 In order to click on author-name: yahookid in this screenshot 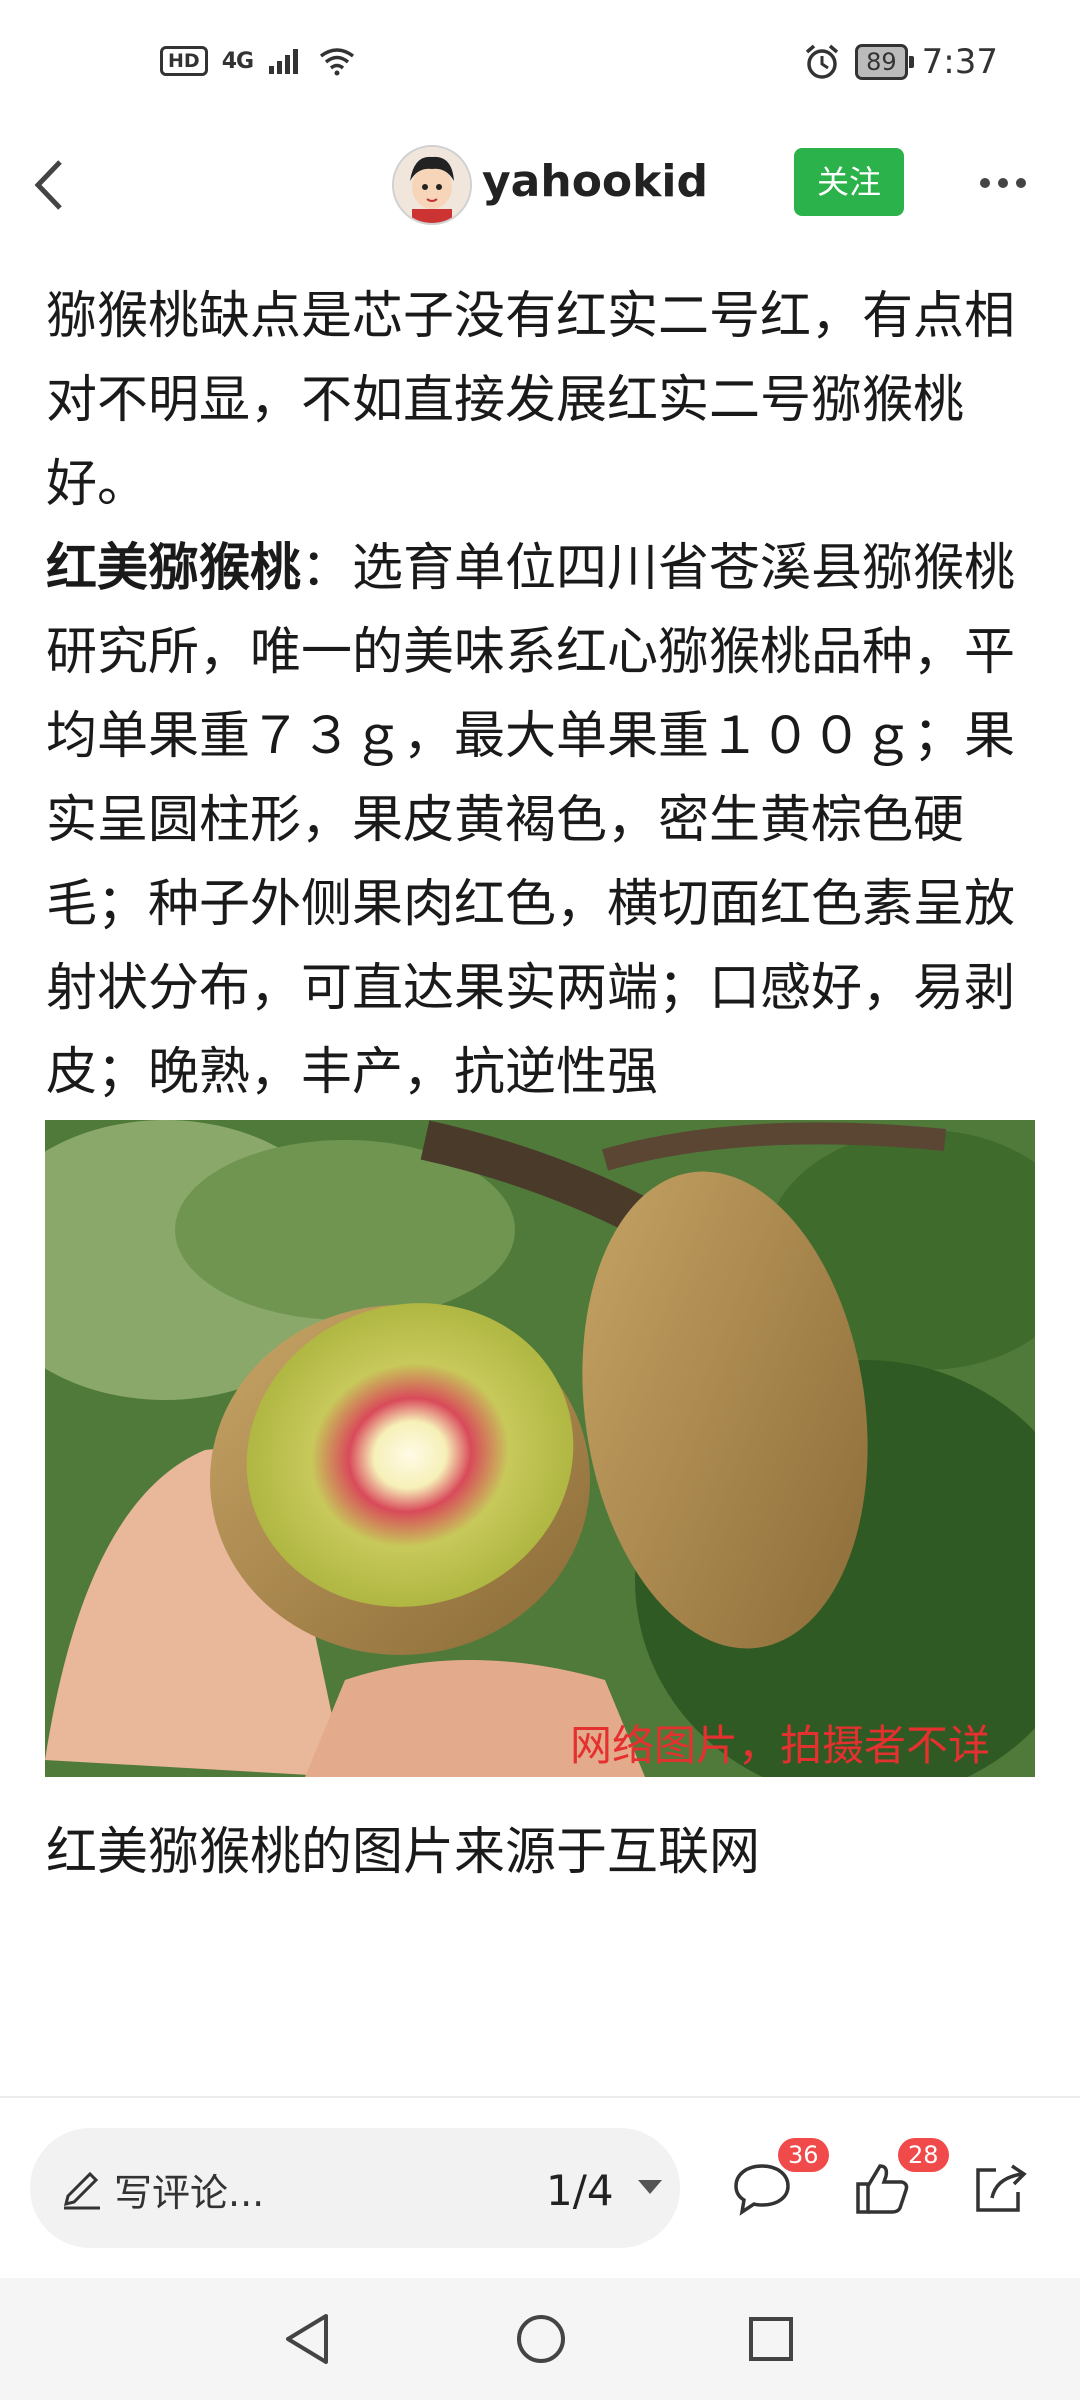, I will do `click(595, 181)`.